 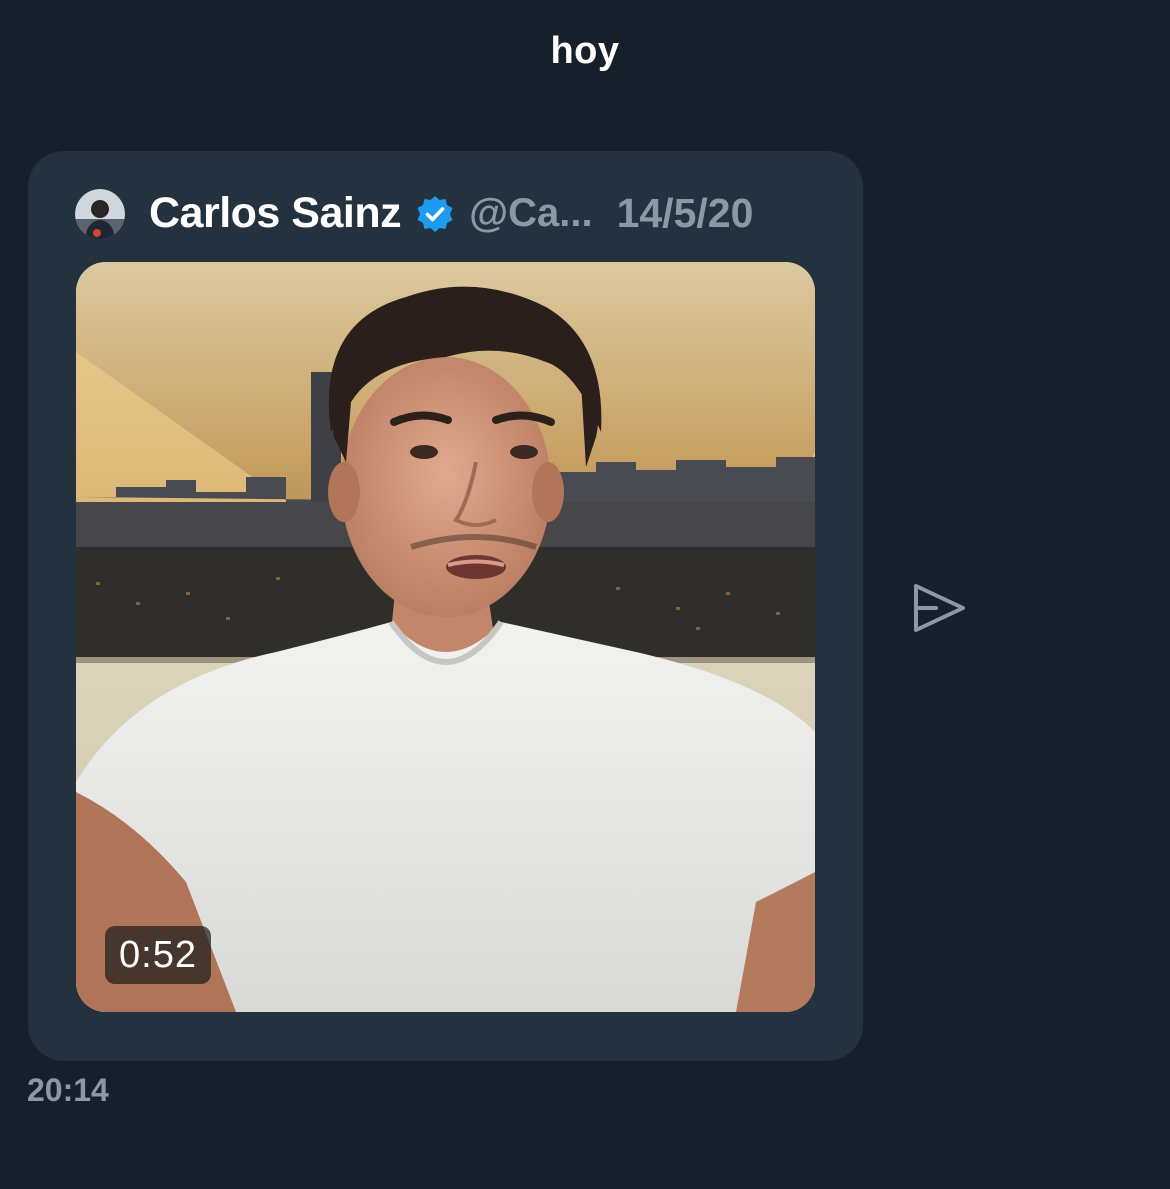 I want to click on verified-badge-icon, so click(x=435, y=214).